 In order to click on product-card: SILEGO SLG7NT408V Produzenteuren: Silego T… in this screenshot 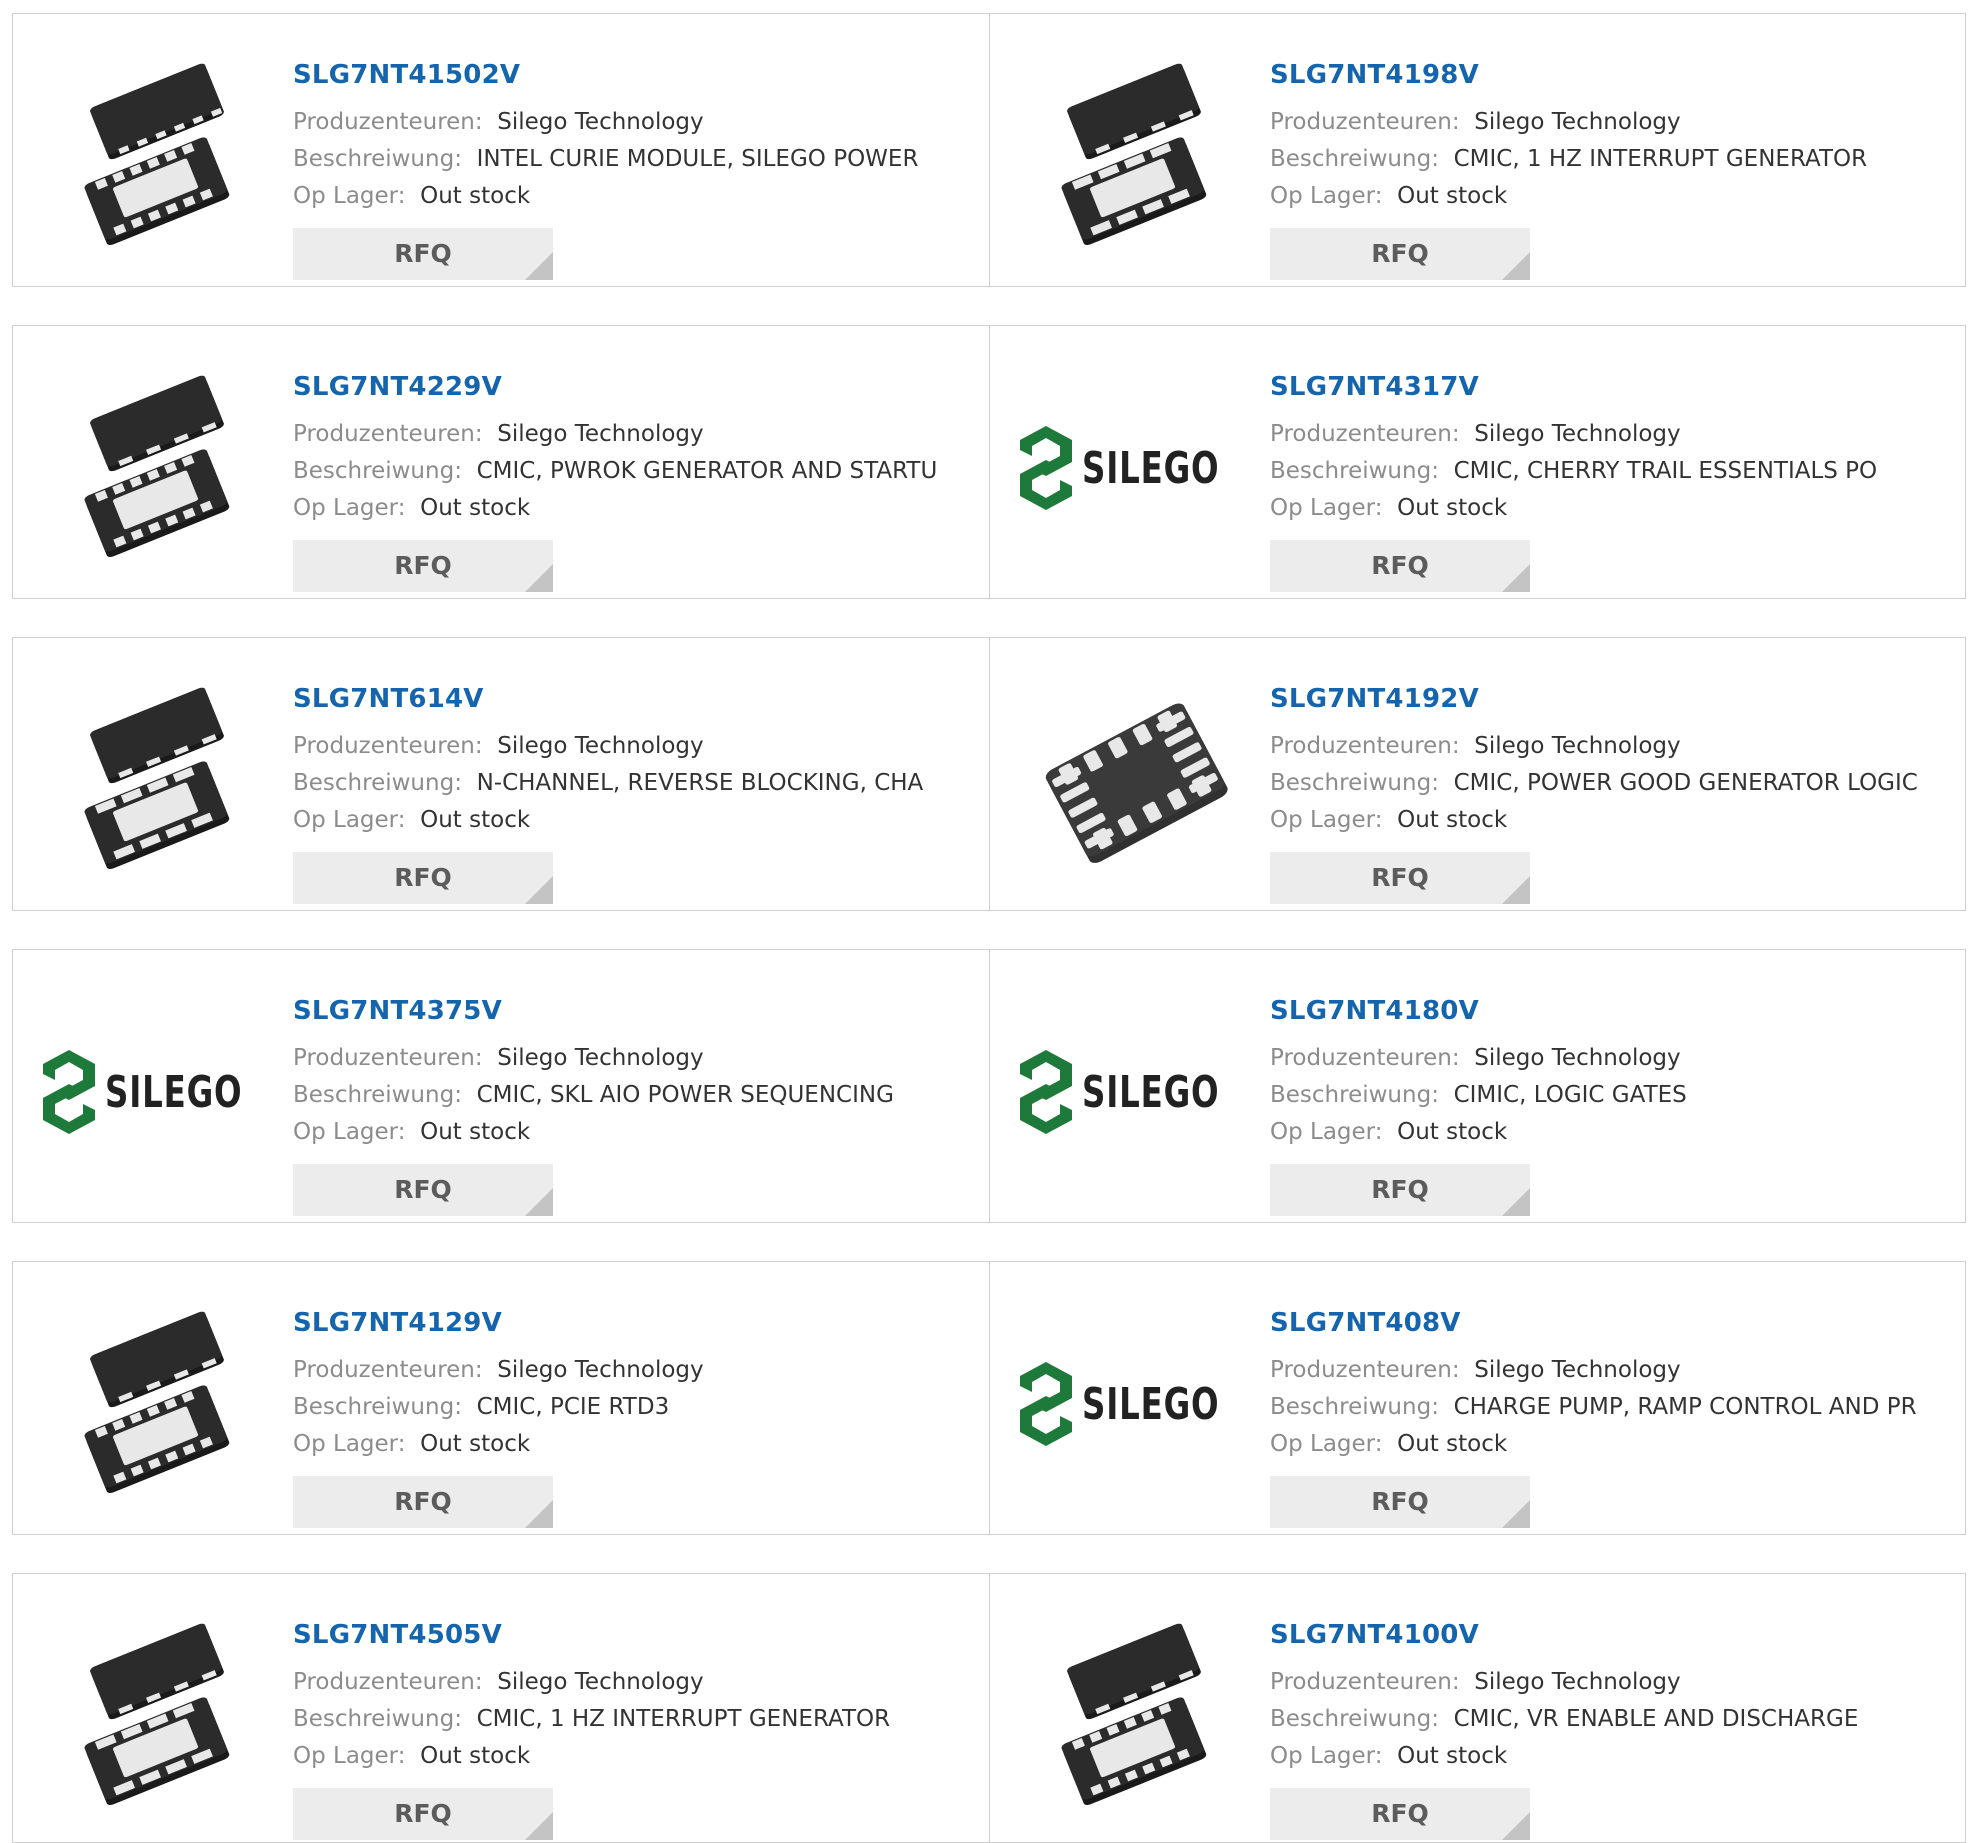, I will do `click(1477, 1398)`.